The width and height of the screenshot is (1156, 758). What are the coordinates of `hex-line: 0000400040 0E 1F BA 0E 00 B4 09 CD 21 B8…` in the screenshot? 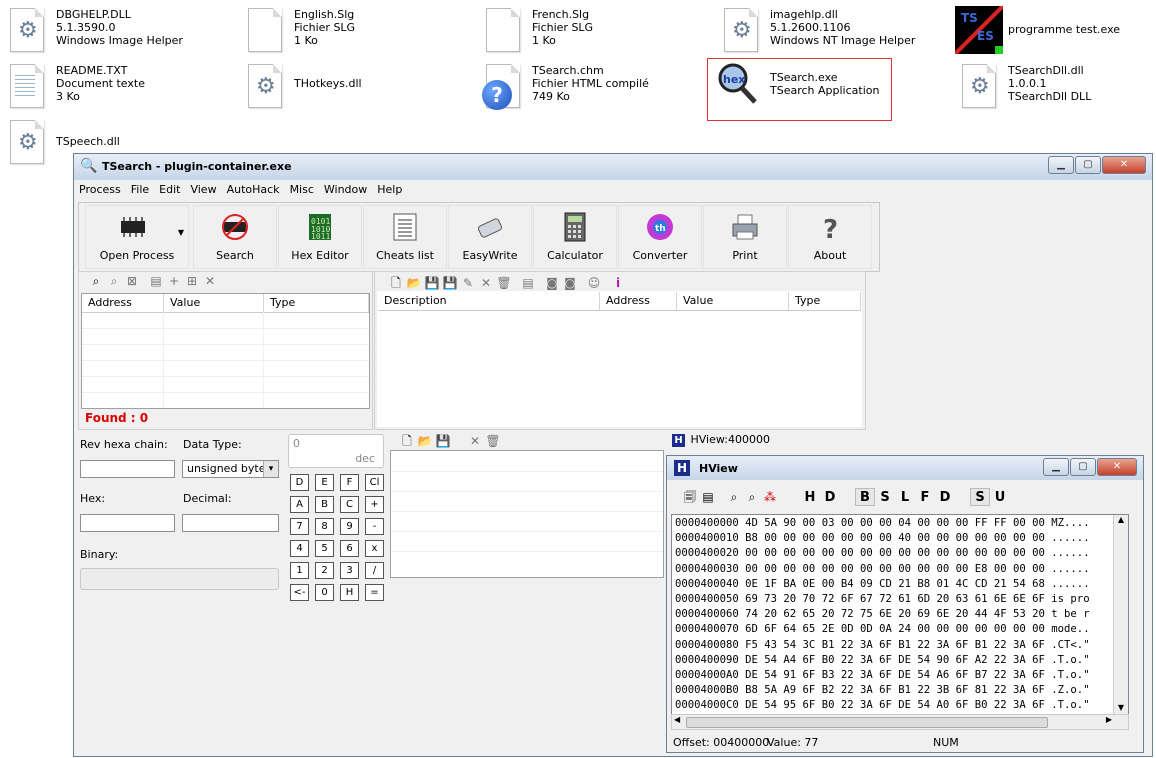 It's located at (882, 584).